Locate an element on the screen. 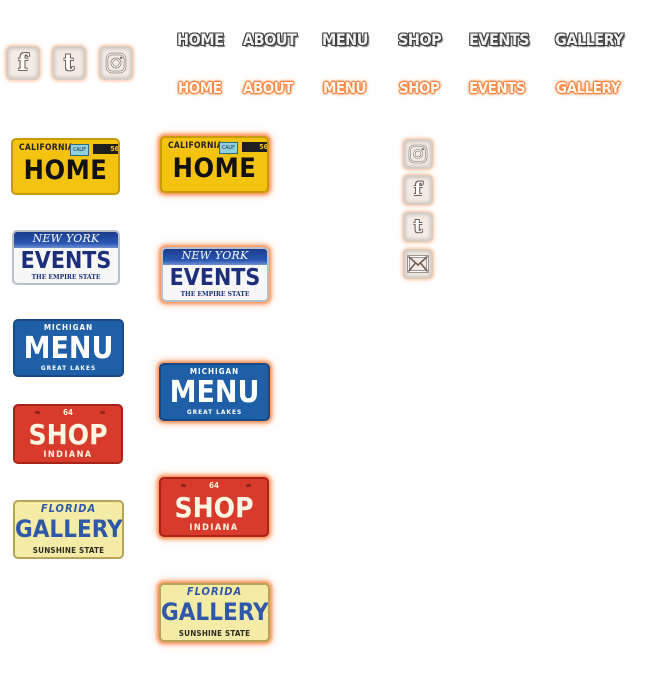 The image size is (650, 700). plate-menu: MICHIGAN MENU GREAT LAKES is located at coordinates (68, 348).